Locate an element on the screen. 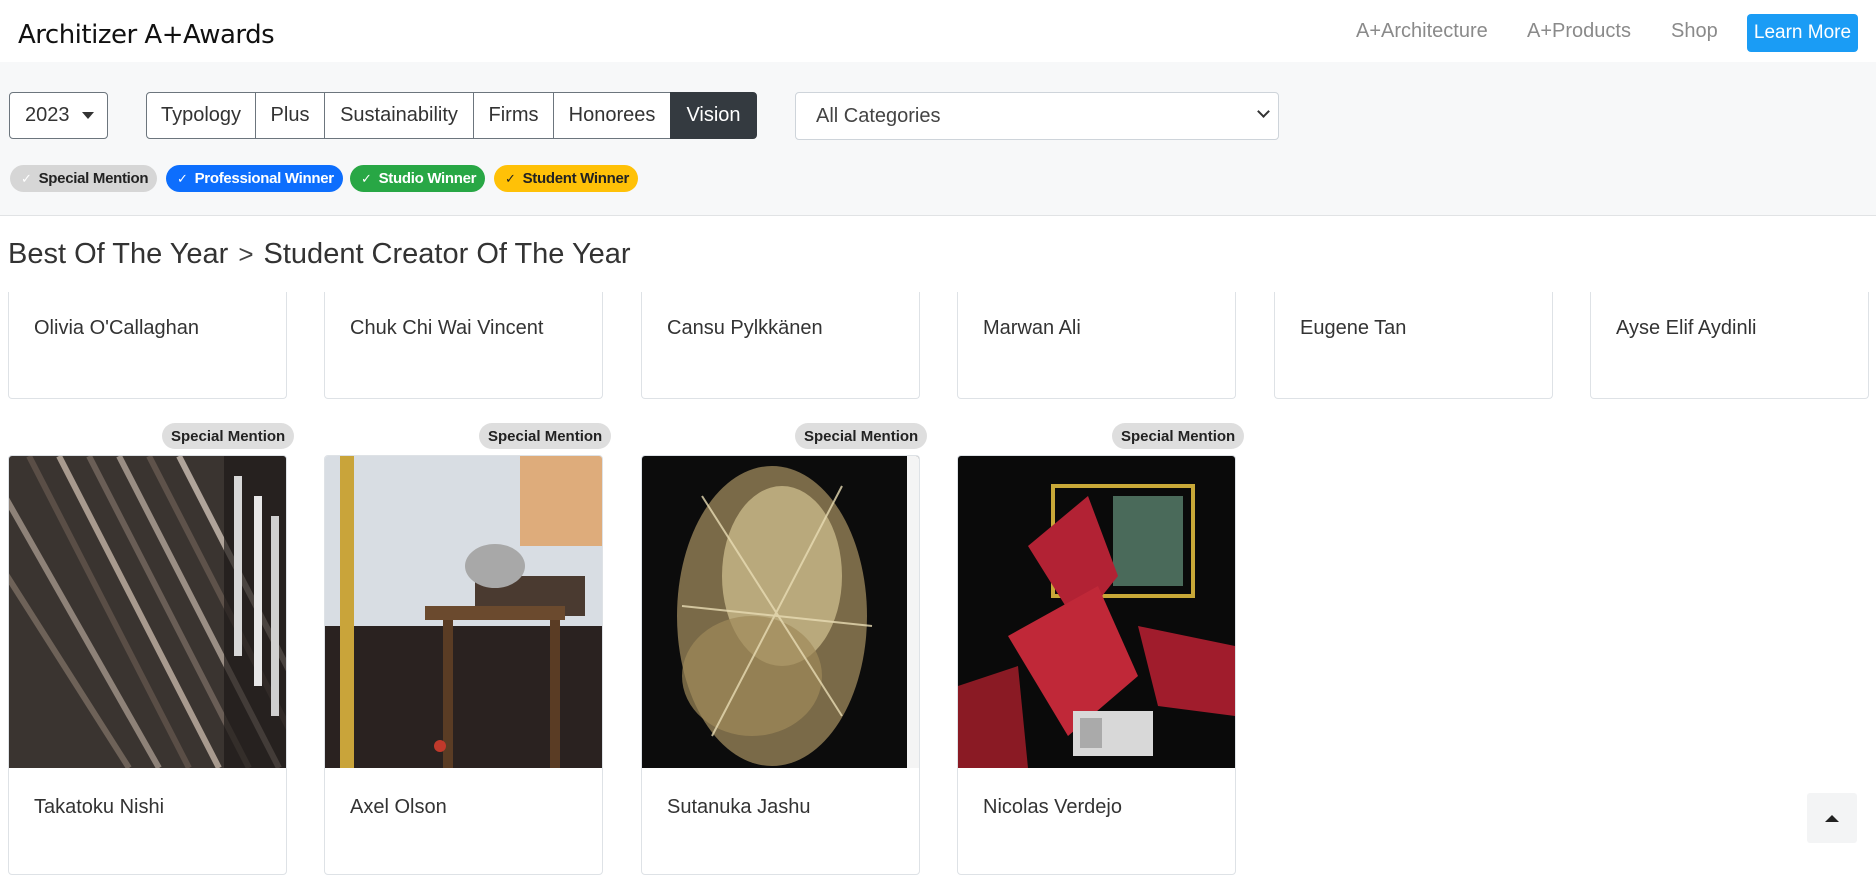 The width and height of the screenshot is (1876, 875). honoree-card: Olivia O'Callaghan is located at coordinates (147, 345).